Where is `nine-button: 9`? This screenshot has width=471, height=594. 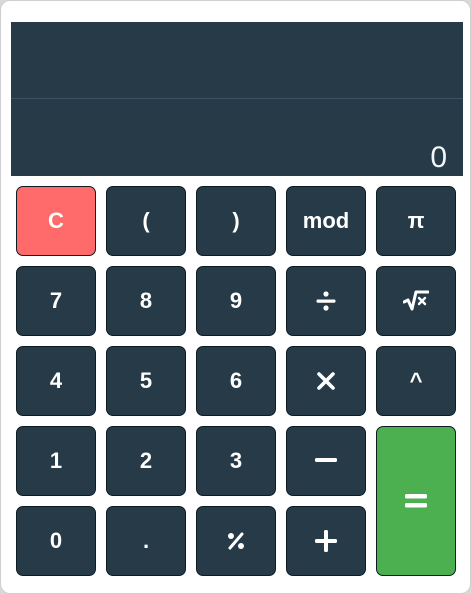
nine-button: 9 is located at coordinates (236, 301).